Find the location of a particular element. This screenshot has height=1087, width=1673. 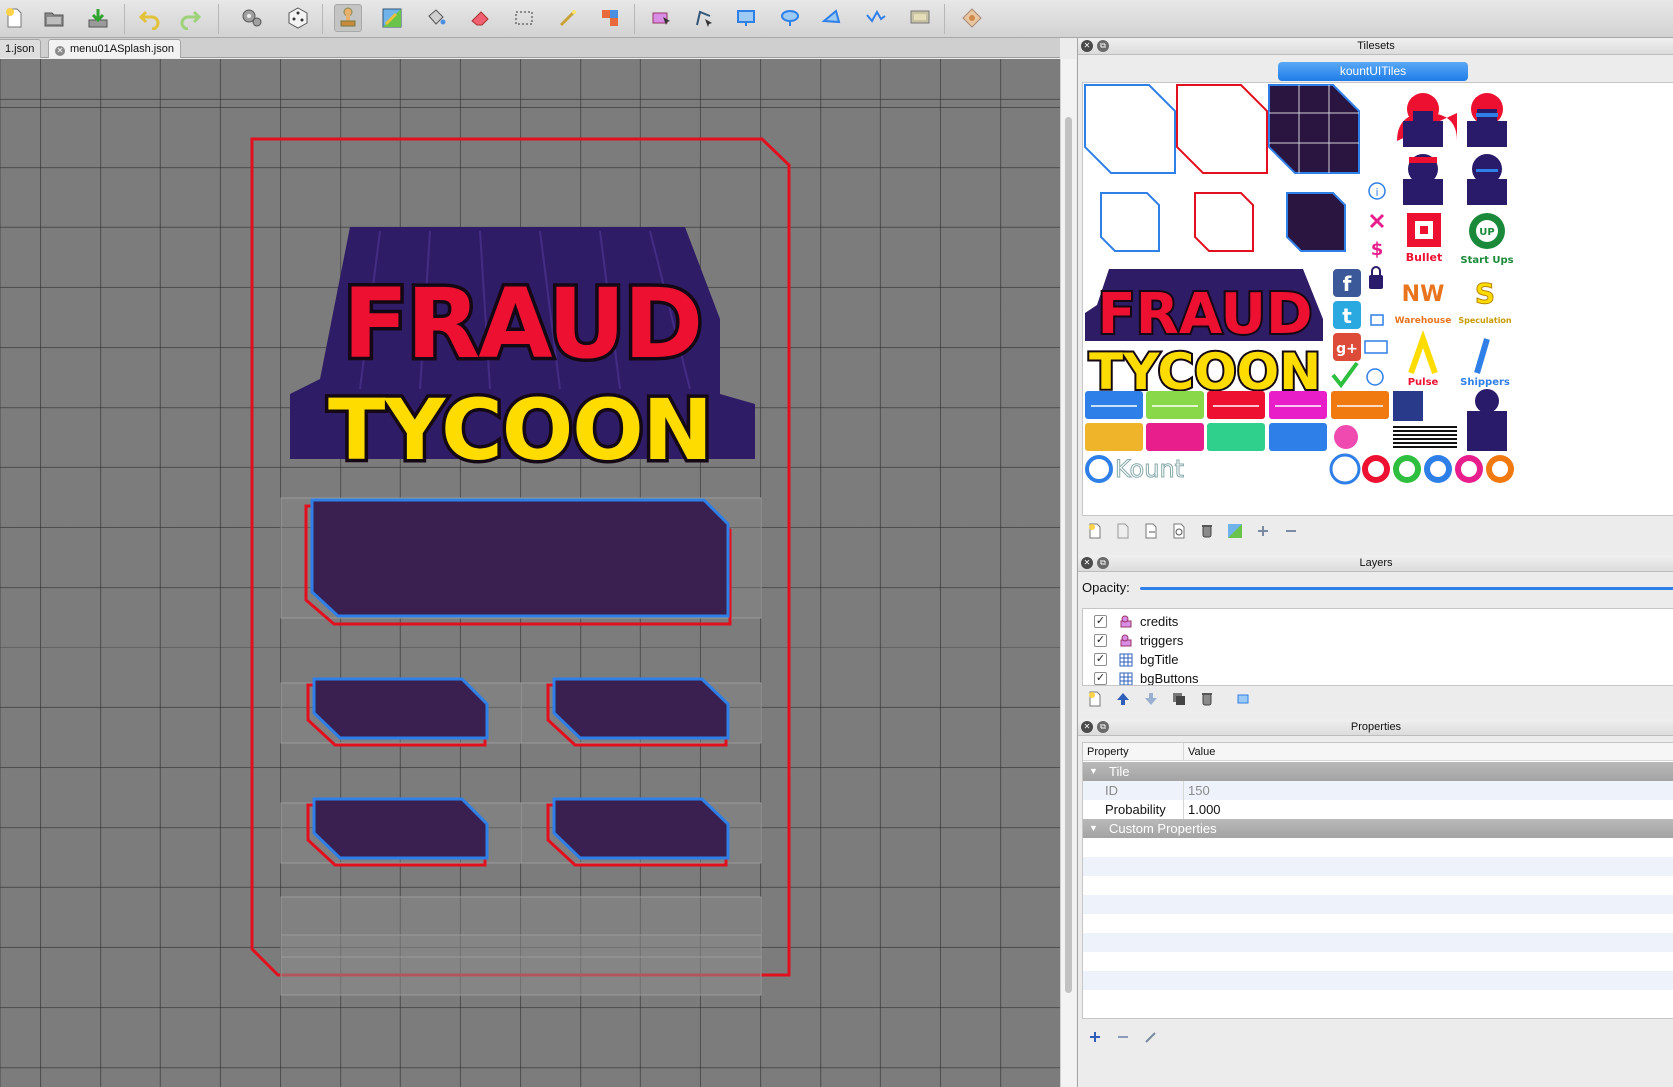

select-objects-button is located at coordinates (662, 18).